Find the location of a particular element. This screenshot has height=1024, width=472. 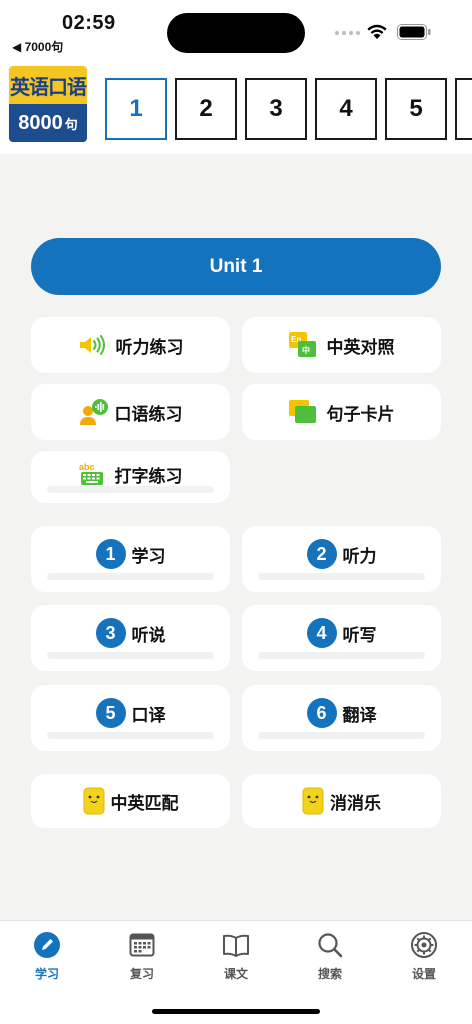

step-number-badge: 4 is located at coordinates (321, 633).